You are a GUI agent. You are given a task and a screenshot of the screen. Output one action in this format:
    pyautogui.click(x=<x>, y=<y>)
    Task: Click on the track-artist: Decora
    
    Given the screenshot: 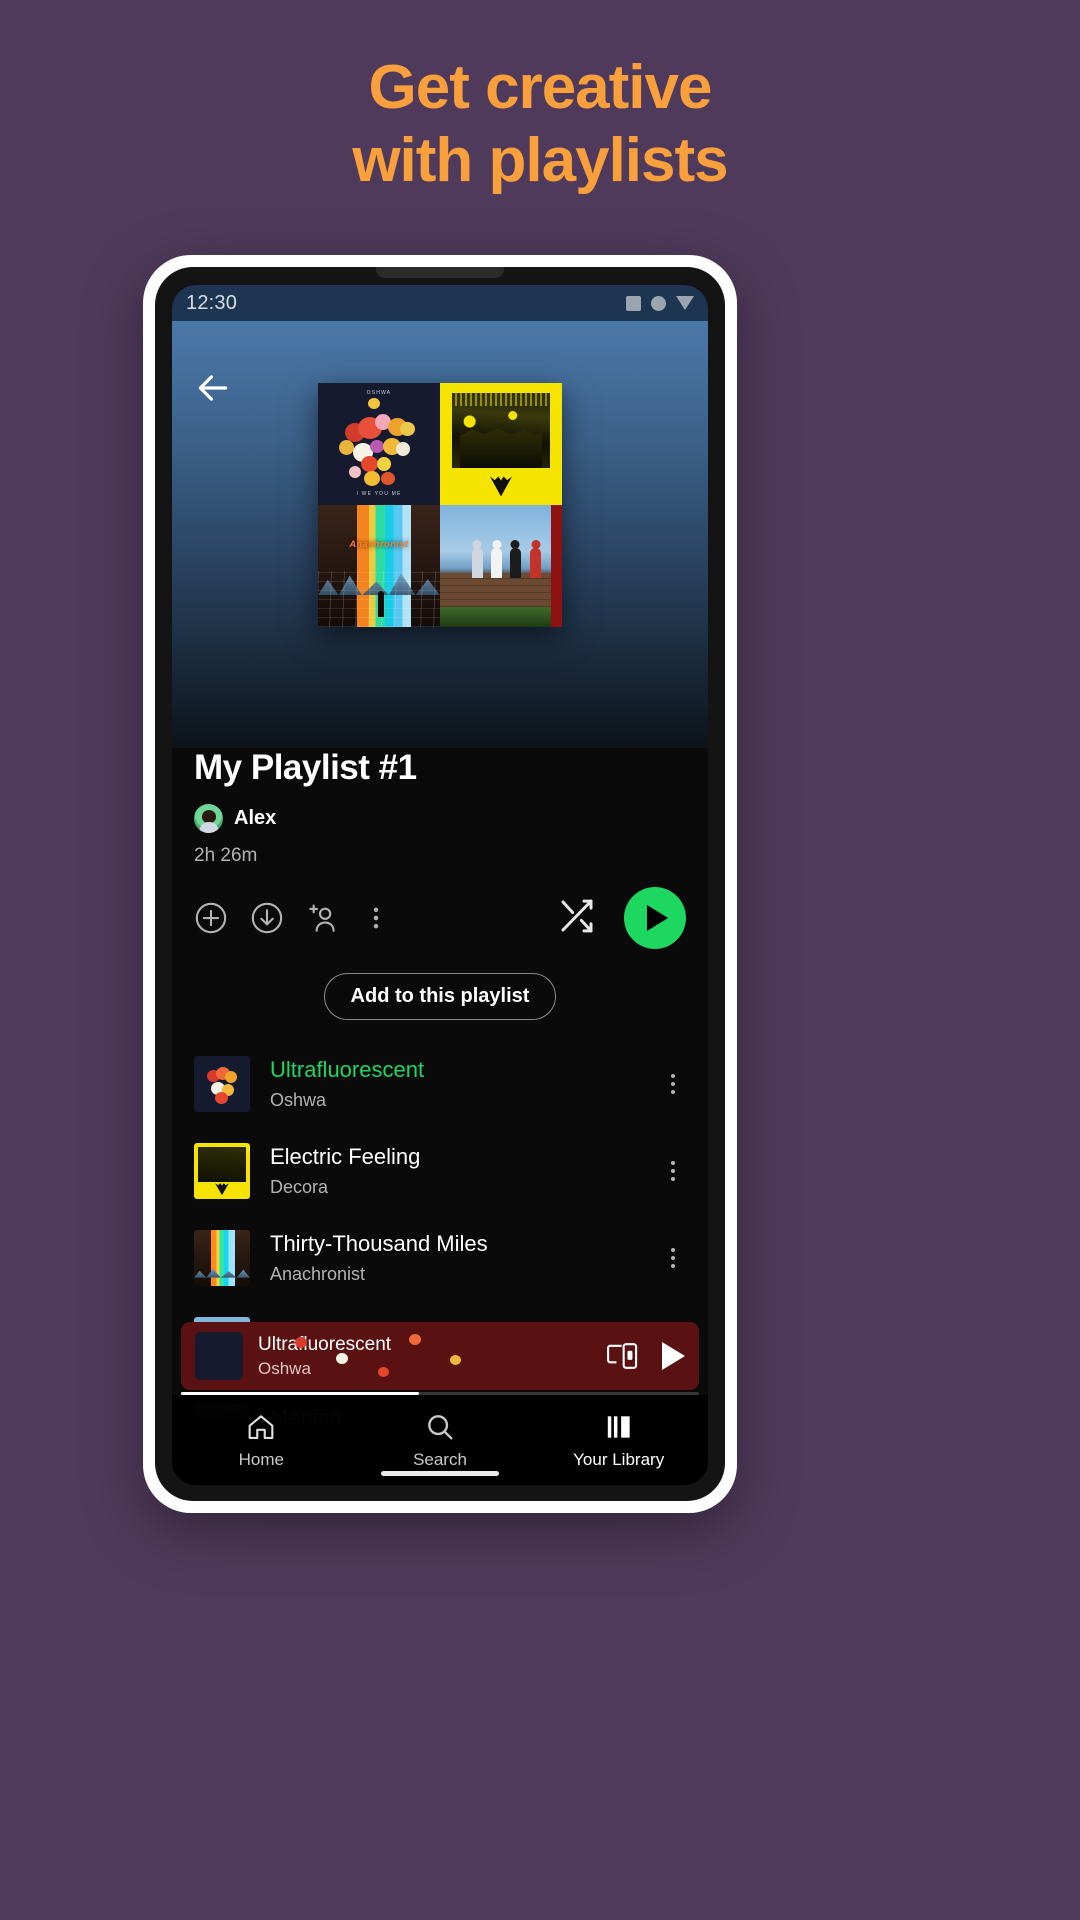 What is the action you would take?
    pyautogui.click(x=299, y=1186)
    